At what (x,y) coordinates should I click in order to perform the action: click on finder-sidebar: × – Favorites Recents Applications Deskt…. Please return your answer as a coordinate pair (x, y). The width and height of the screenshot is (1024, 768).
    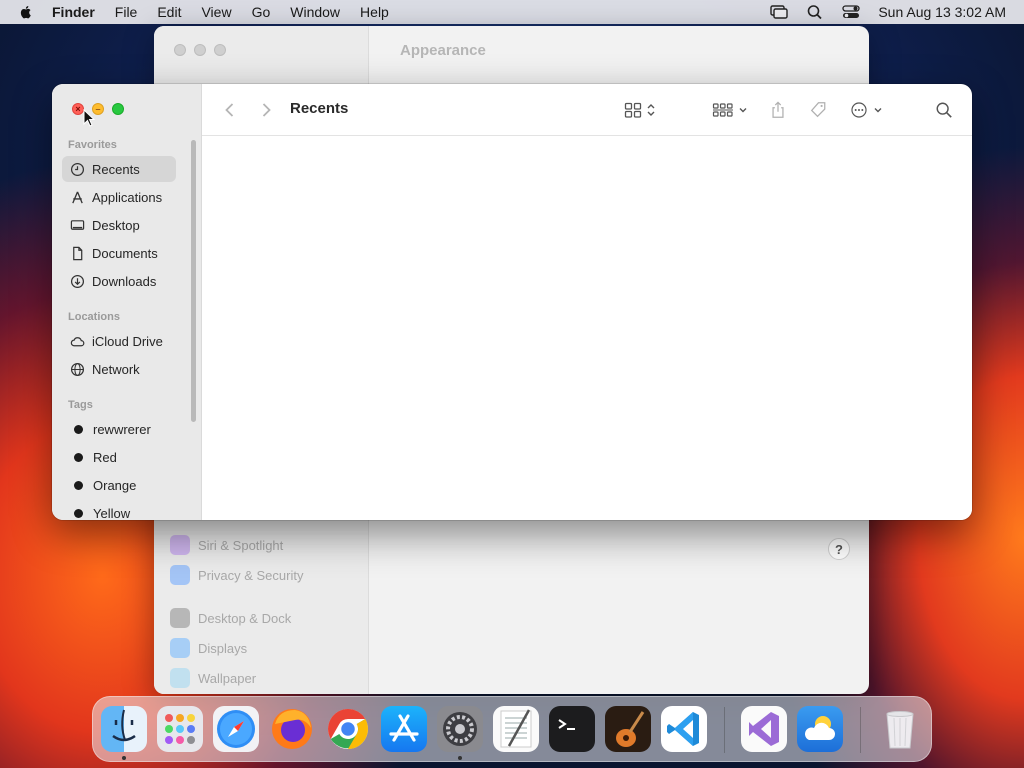
    Looking at the image, I should click on (127, 302).